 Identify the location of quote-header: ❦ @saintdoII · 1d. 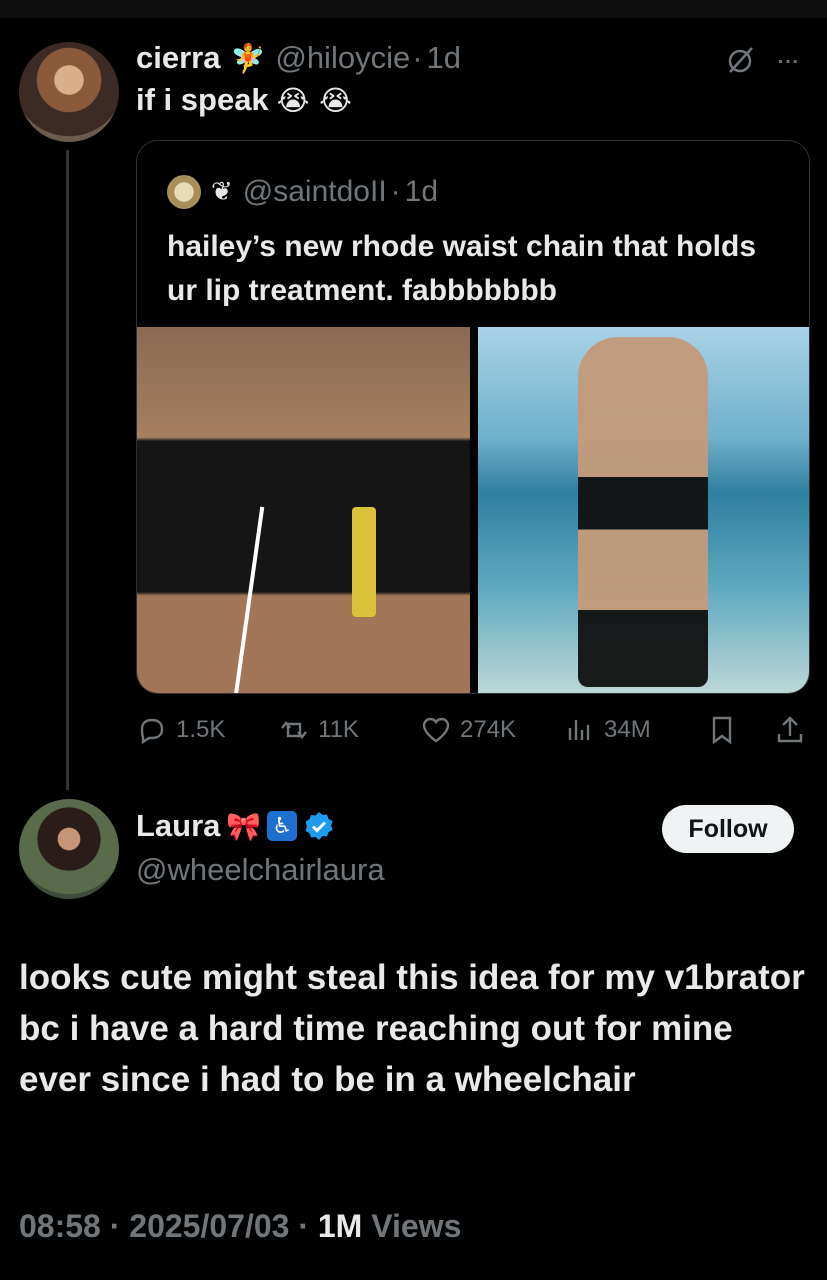
(302, 192).